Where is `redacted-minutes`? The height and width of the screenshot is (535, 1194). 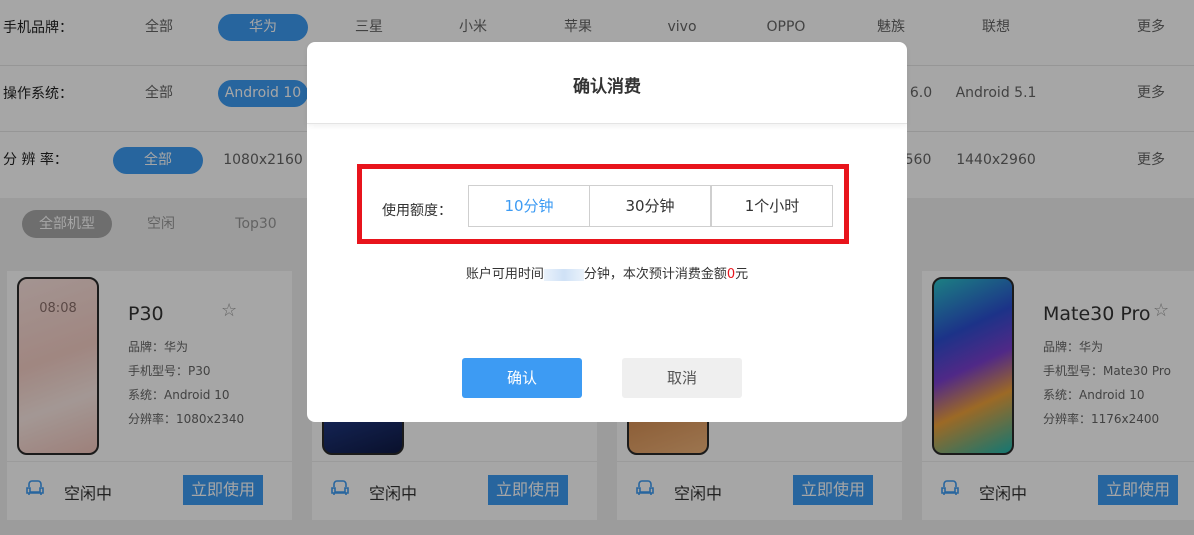 redacted-minutes is located at coordinates (563, 274).